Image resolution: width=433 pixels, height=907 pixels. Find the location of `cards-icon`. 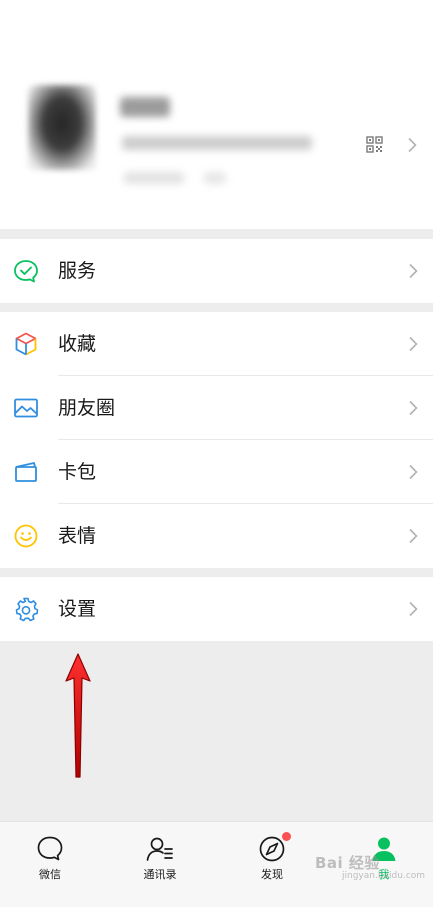

cards-icon is located at coordinates (26, 472).